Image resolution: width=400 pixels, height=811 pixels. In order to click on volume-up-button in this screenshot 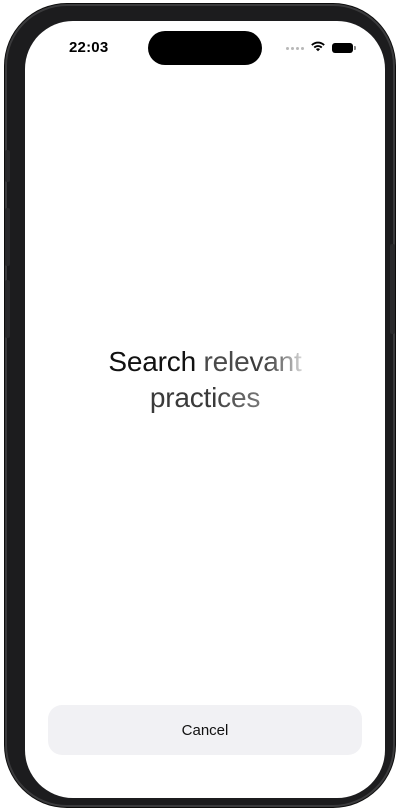, I will do `click(7, 237)`.